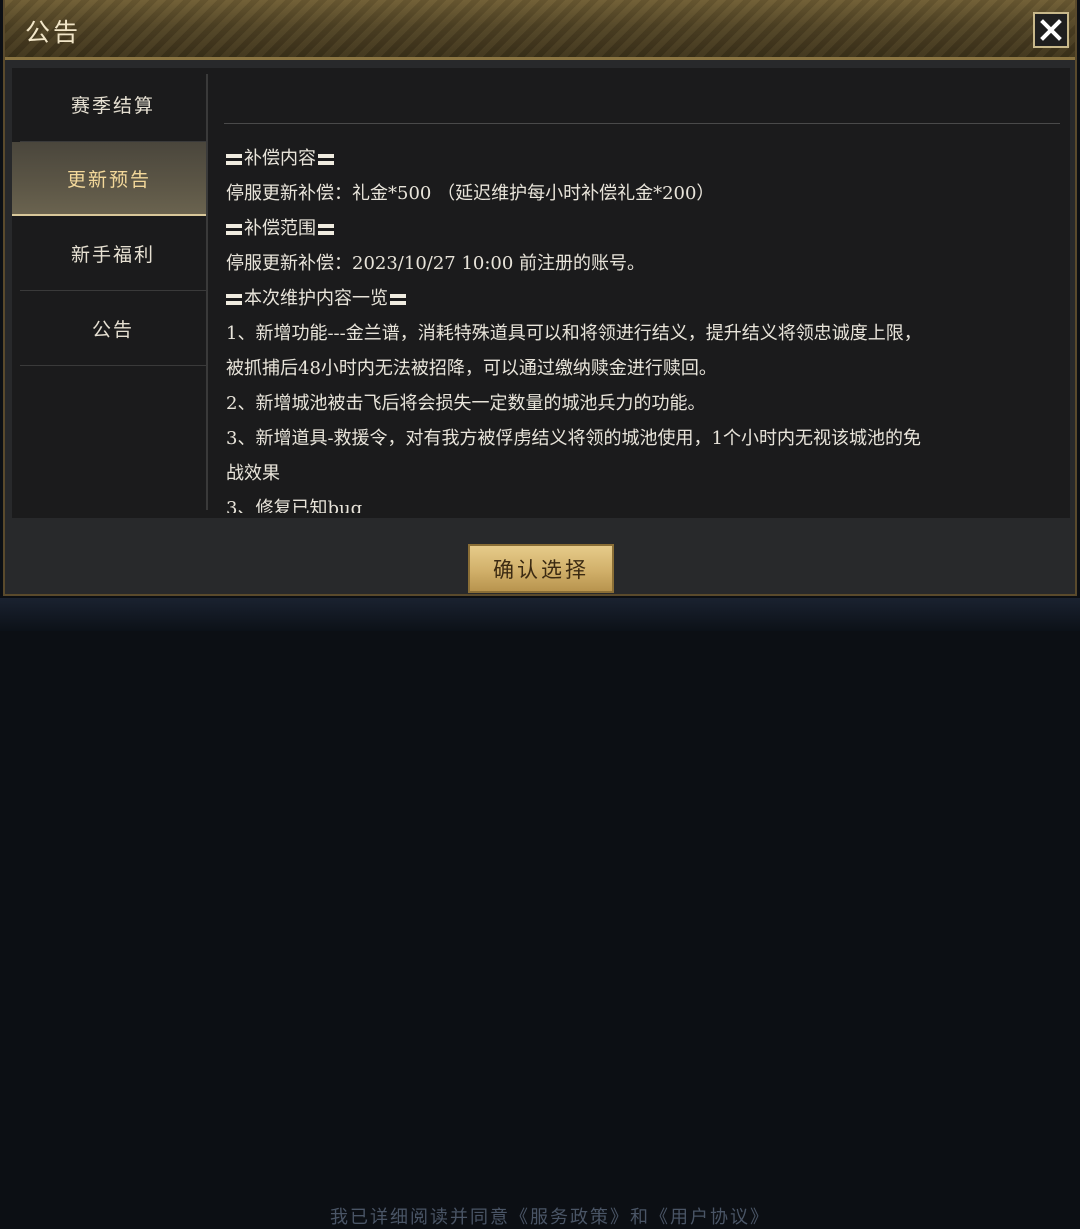 This screenshot has width=1080, height=1229. I want to click on title-bar: 公告, so click(540, 30).